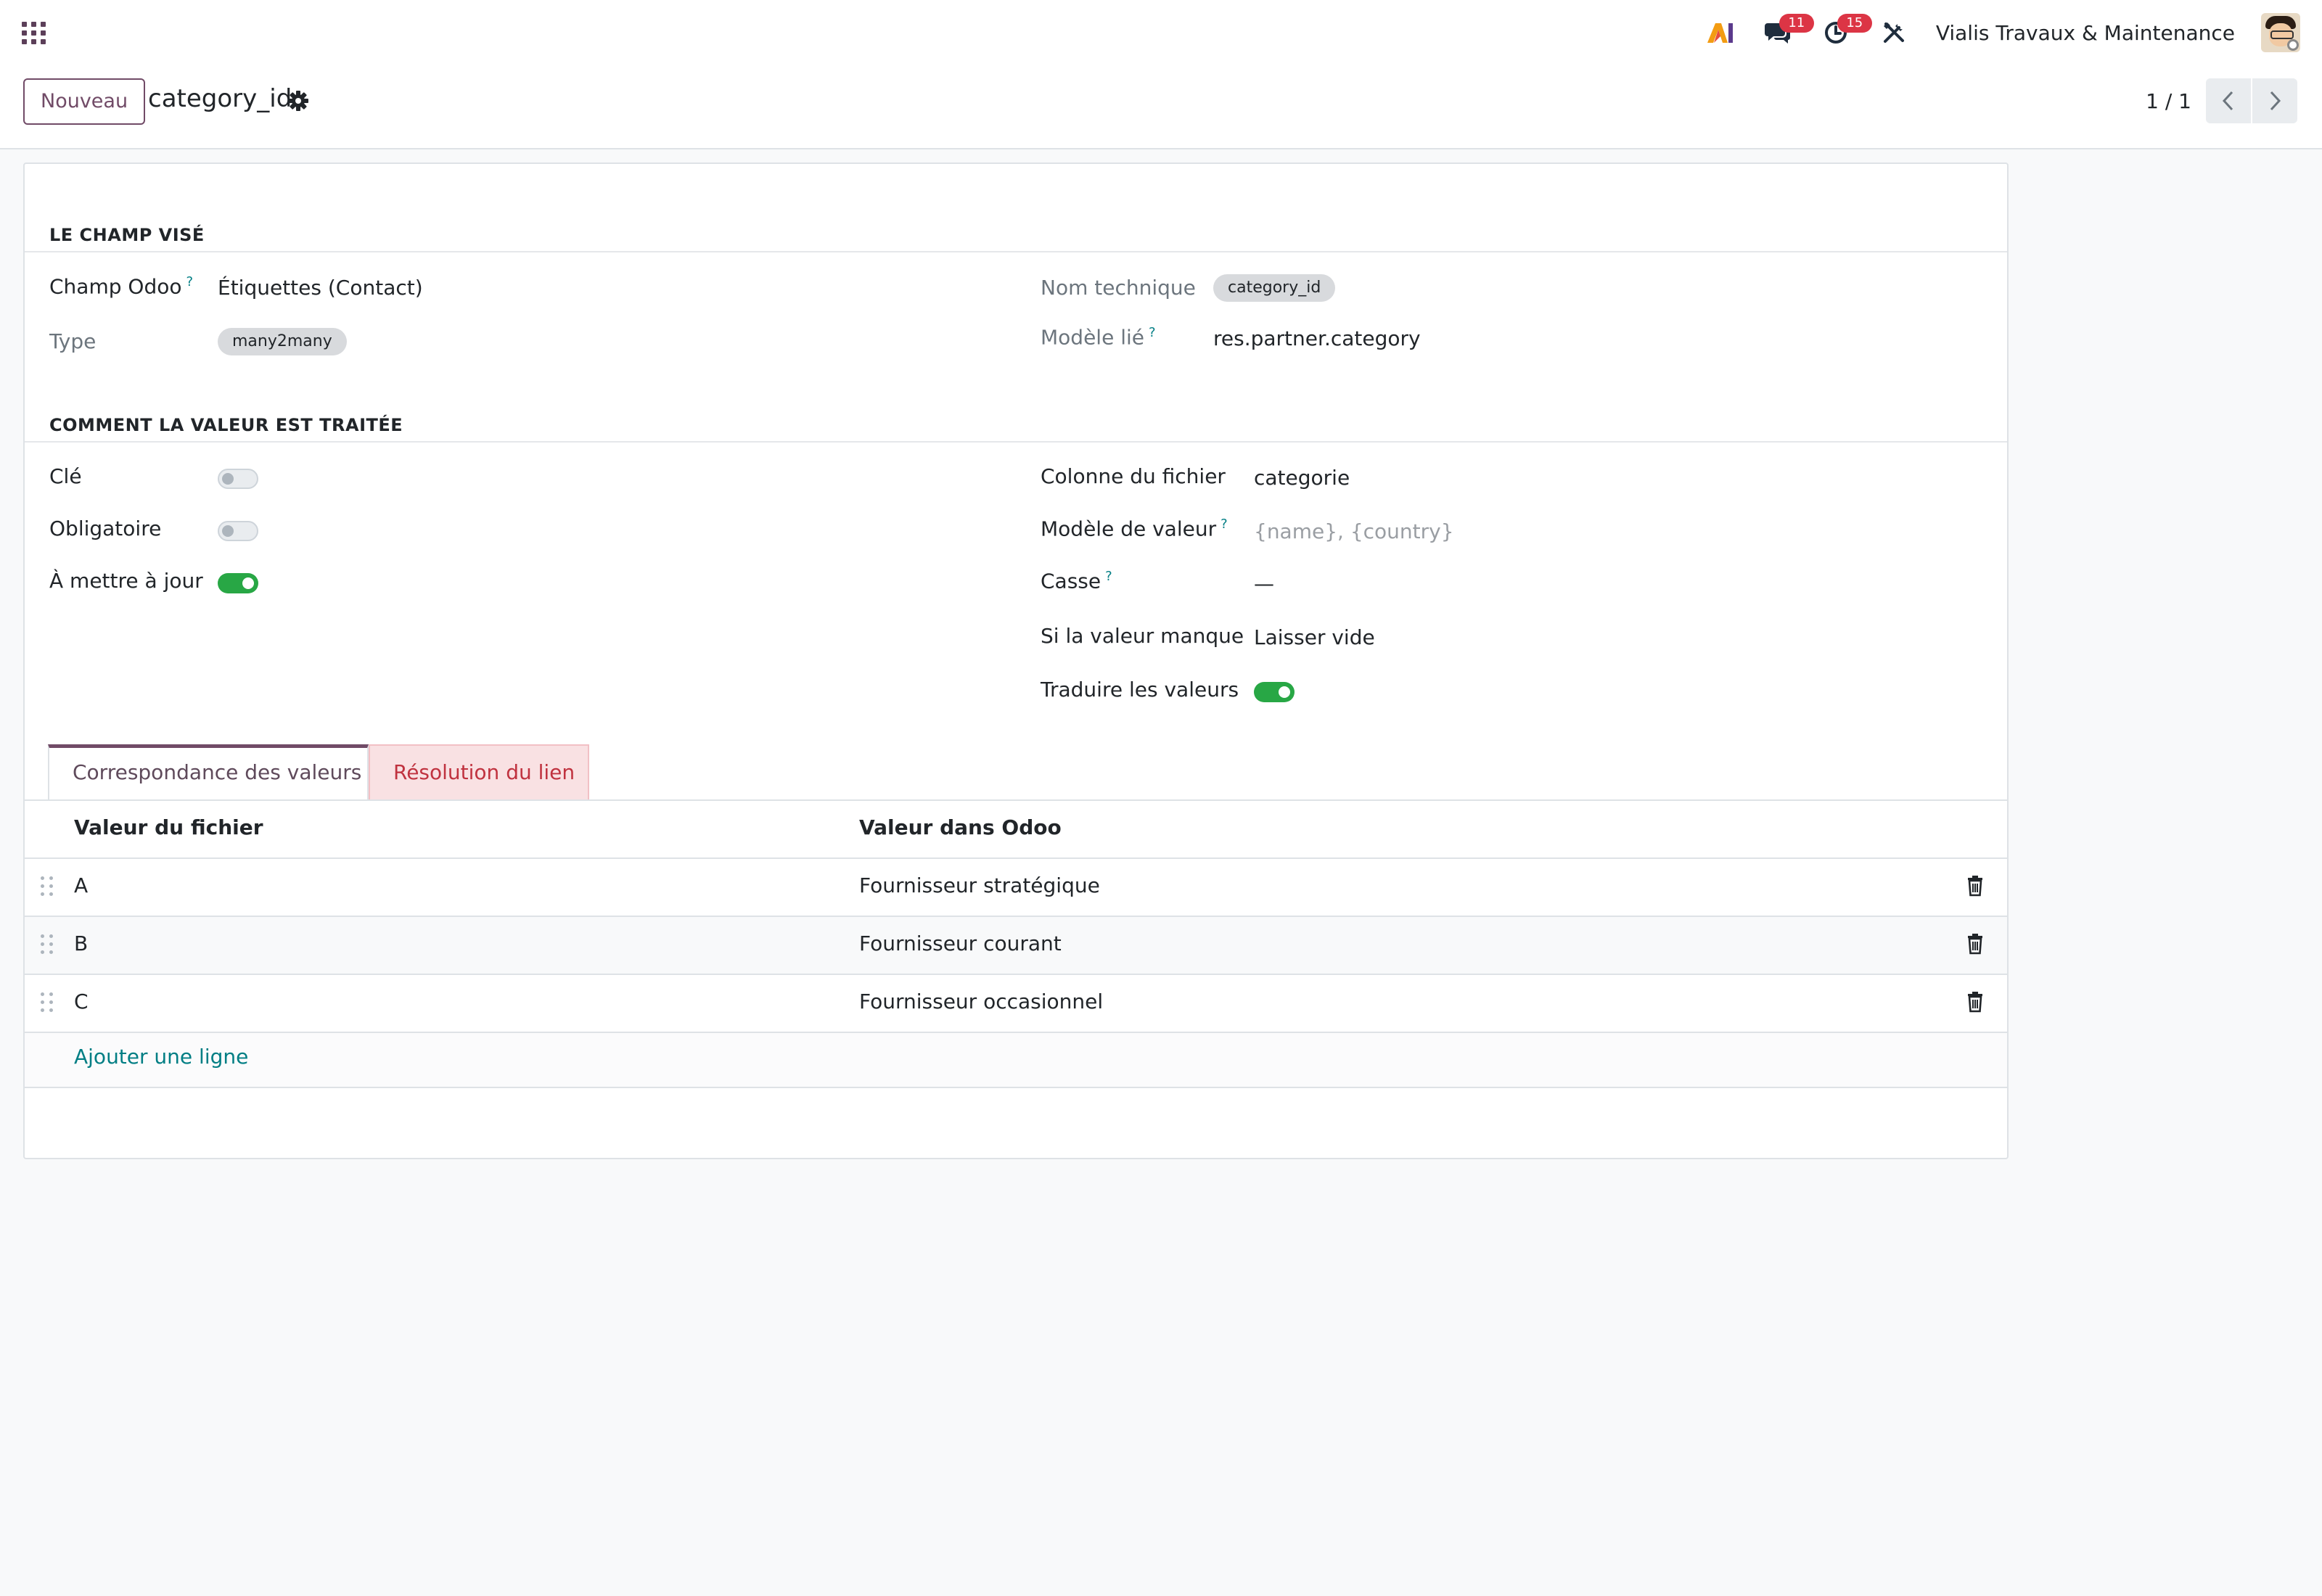 The image size is (2322, 1596). What do you see at coordinates (81, 943) in the screenshot?
I see `cell-file-value: B` at bounding box center [81, 943].